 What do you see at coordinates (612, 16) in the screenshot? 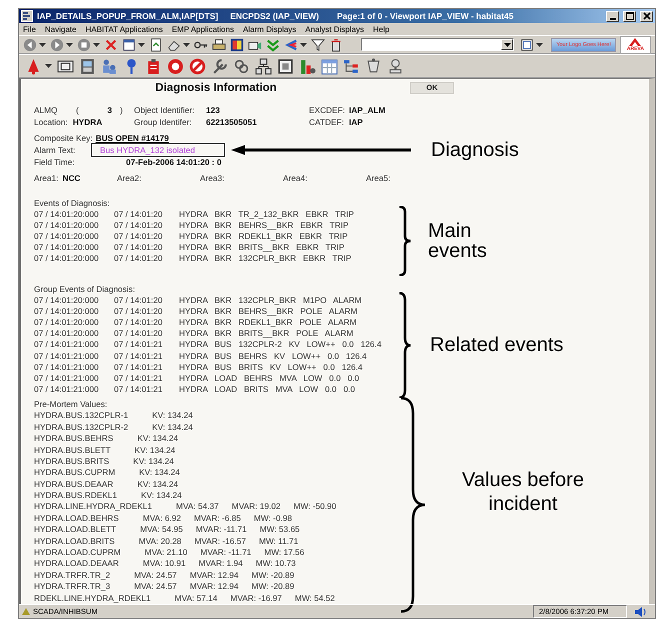
I see `minimize-button` at bounding box center [612, 16].